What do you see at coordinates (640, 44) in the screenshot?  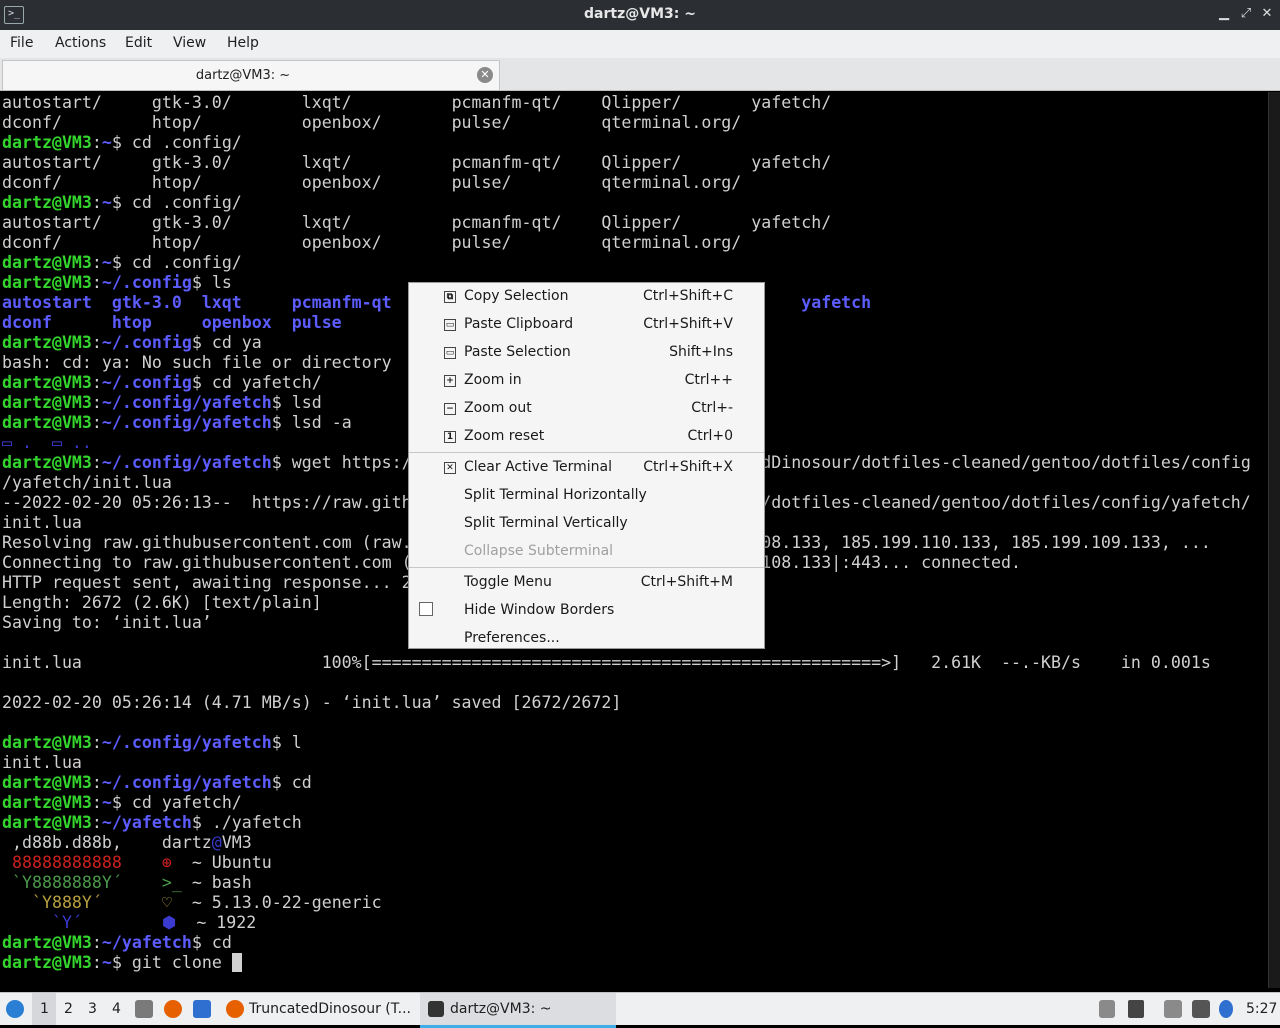 I see `menu-bar: File Actions Edit View Help` at bounding box center [640, 44].